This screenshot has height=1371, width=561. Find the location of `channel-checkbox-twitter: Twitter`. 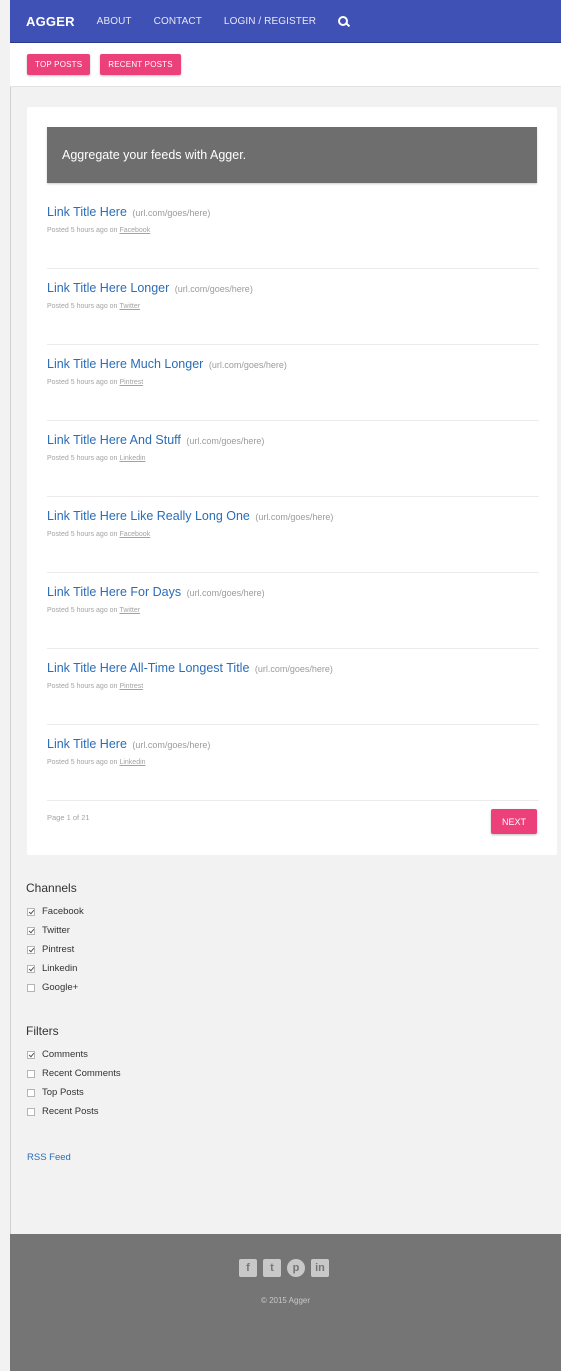

channel-checkbox-twitter: Twitter is located at coordinates (48, 930).